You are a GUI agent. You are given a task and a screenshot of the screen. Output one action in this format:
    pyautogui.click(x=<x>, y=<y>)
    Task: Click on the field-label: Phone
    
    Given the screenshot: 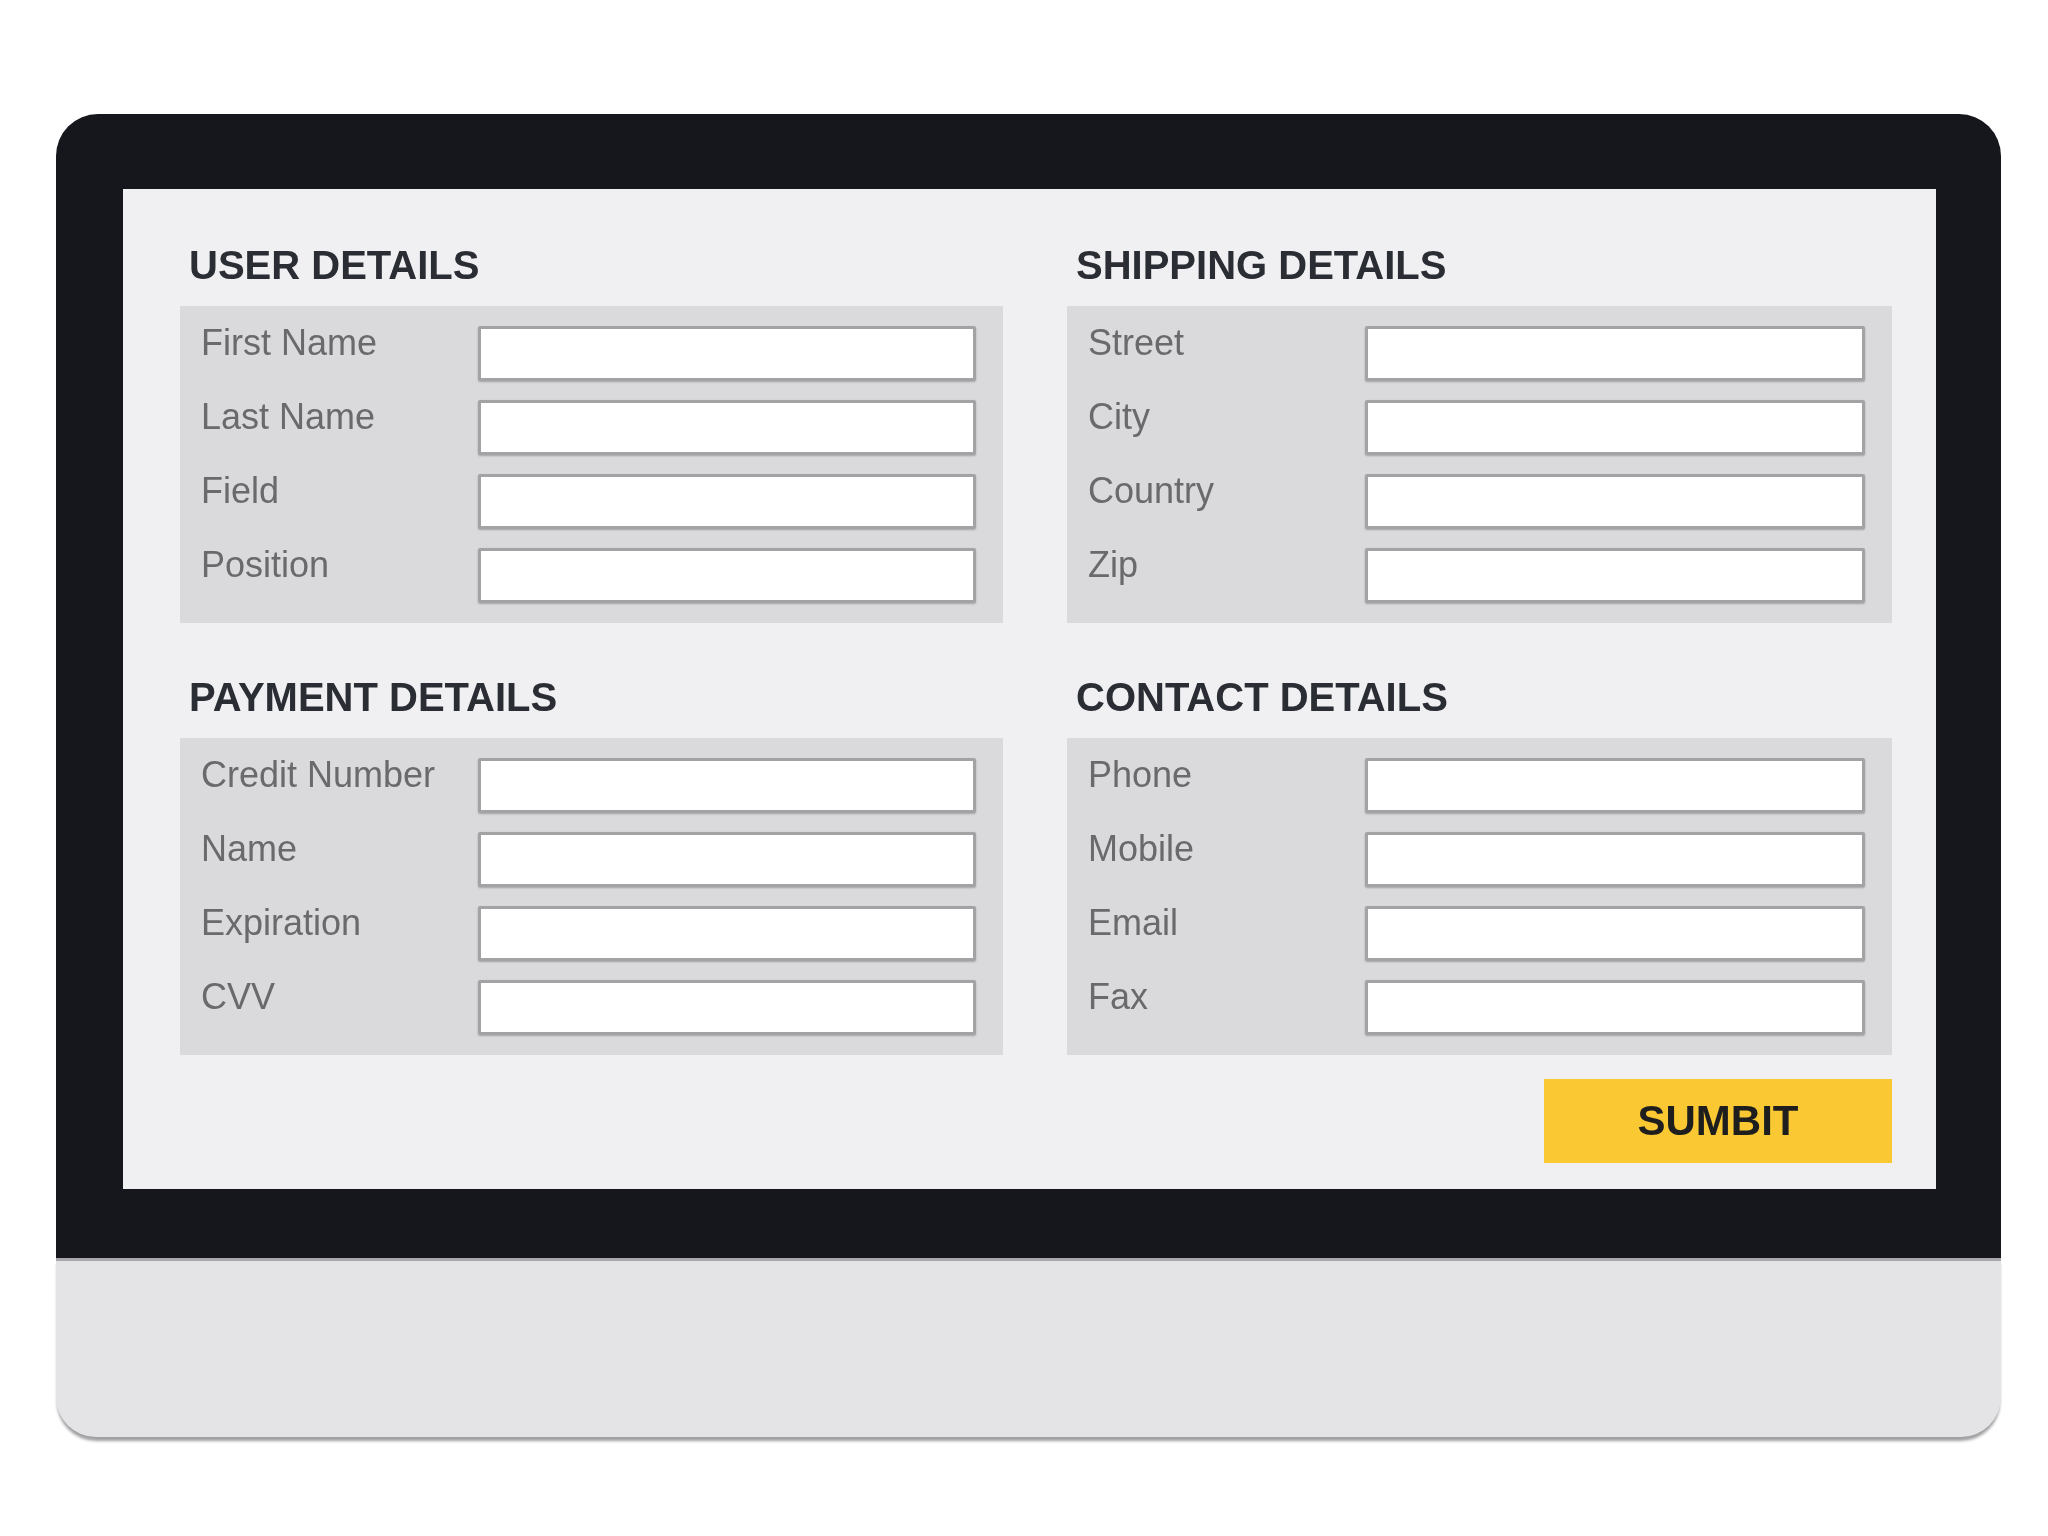 What is the action you would take?
    pyautogui.click(x=1141, y=775)
    